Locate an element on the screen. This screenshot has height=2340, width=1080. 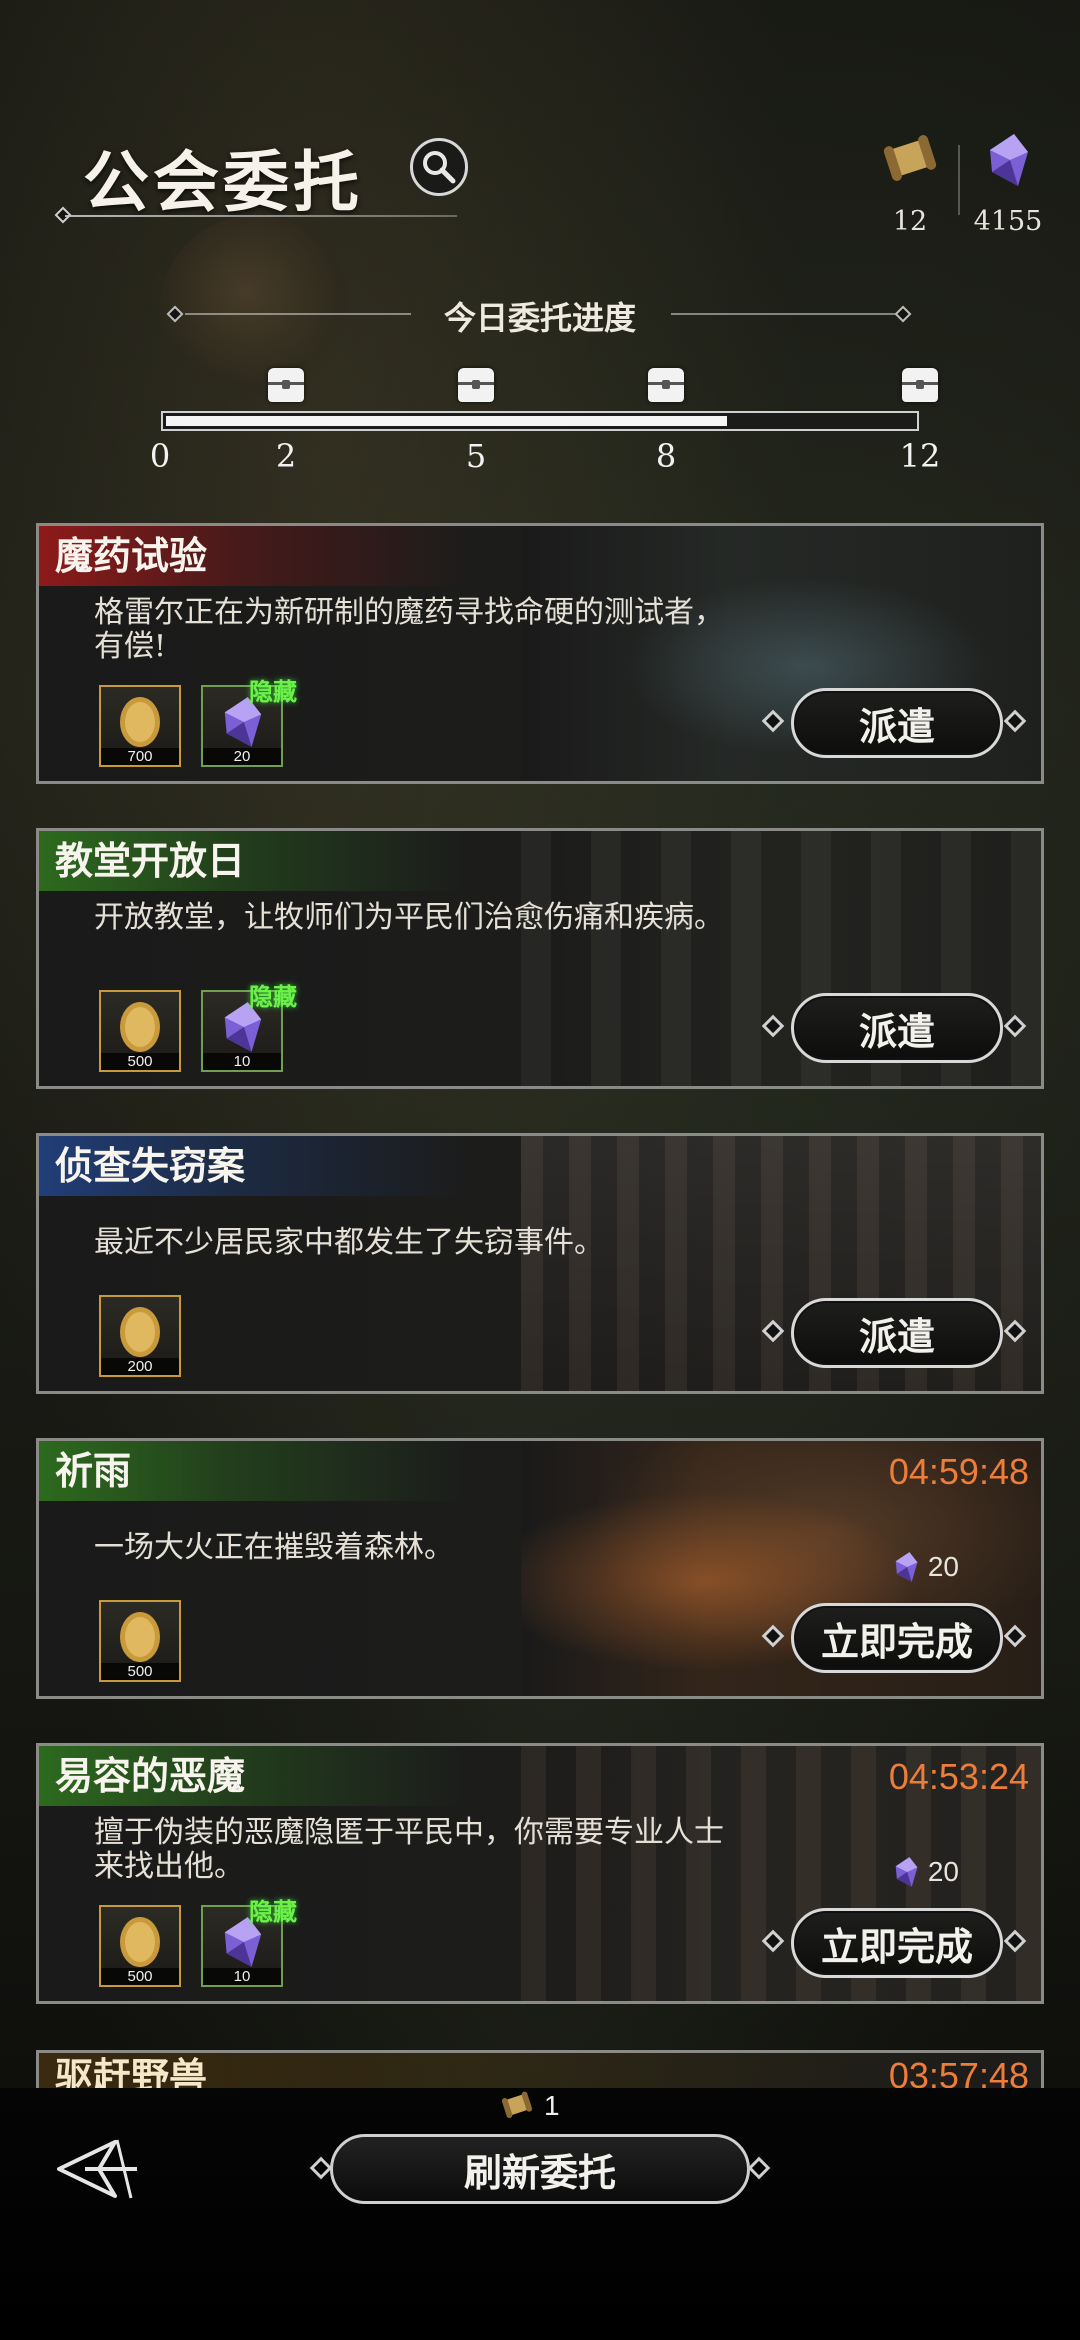
mission-title: 侦查失窃案 is located at coordinates (254, 1166).